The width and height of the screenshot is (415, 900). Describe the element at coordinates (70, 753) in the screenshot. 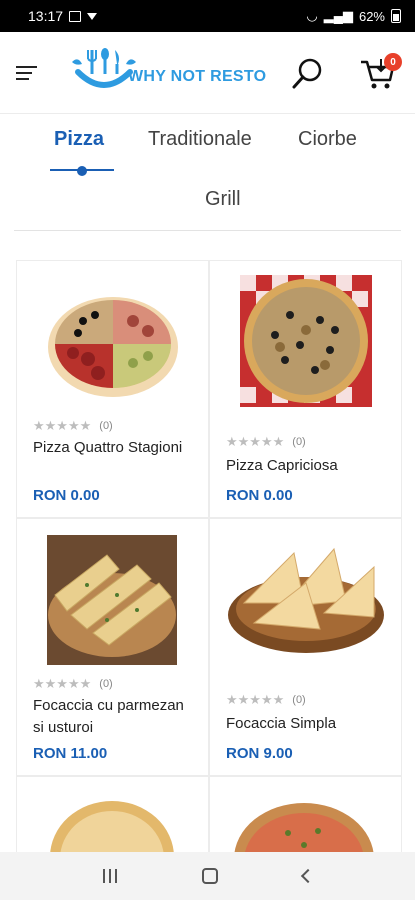

I see `product-price: RON 11.00` at that location.